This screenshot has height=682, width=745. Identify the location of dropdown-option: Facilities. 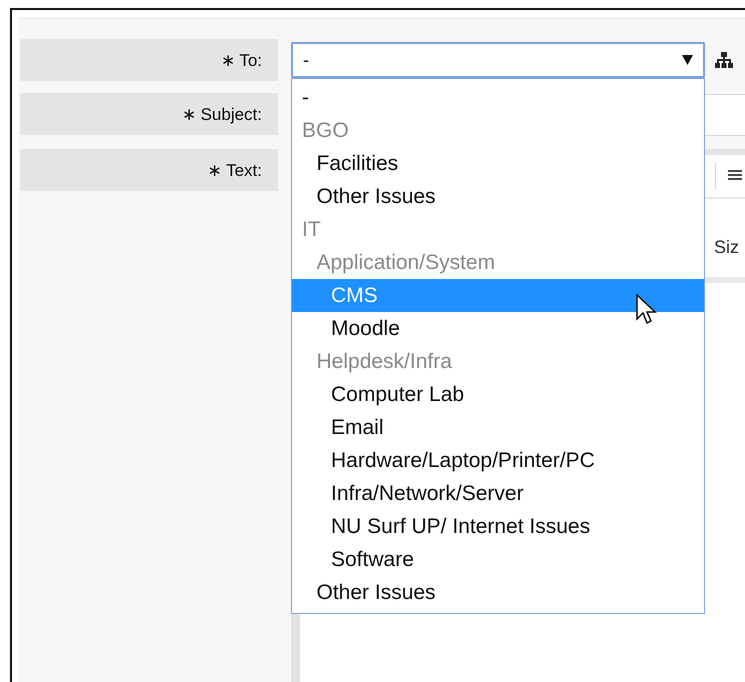
(498, 163).